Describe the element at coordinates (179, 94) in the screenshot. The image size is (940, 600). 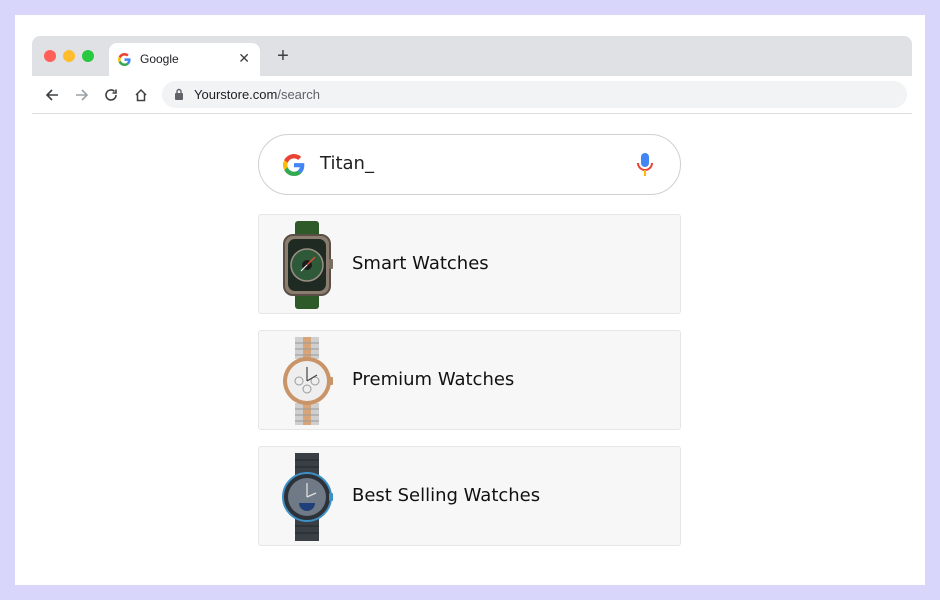
I see `lock-icon` at that location.